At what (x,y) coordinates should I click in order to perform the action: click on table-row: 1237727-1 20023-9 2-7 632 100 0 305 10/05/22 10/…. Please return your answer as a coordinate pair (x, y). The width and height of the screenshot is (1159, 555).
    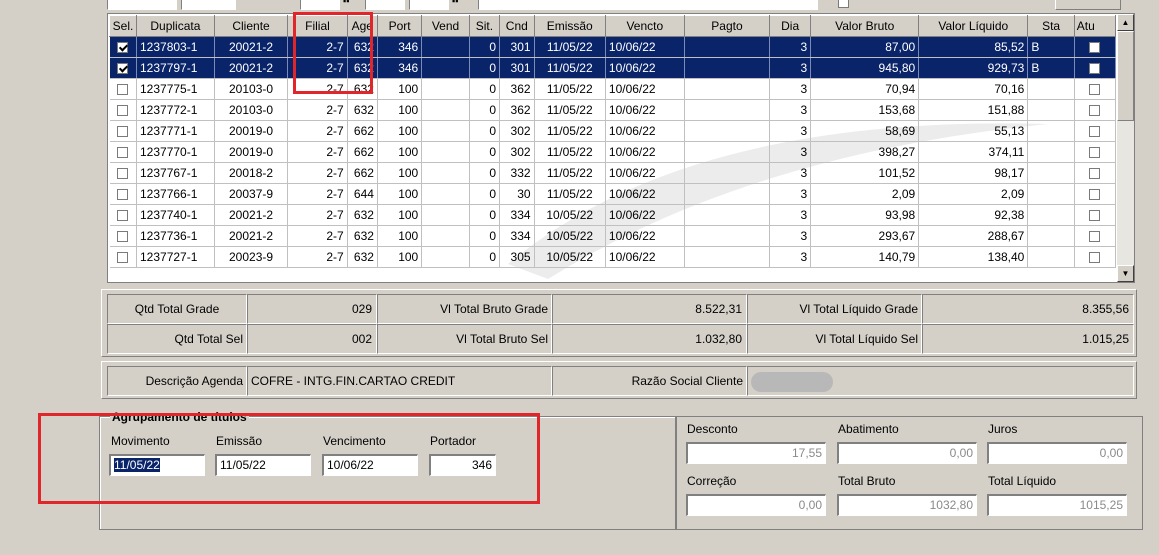
    Looking at the image, I should click on (613, 257).